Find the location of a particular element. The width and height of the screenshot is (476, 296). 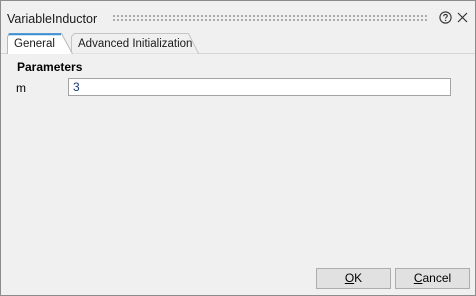

cancel-button: Cancel is located at coordinates (432, 278).